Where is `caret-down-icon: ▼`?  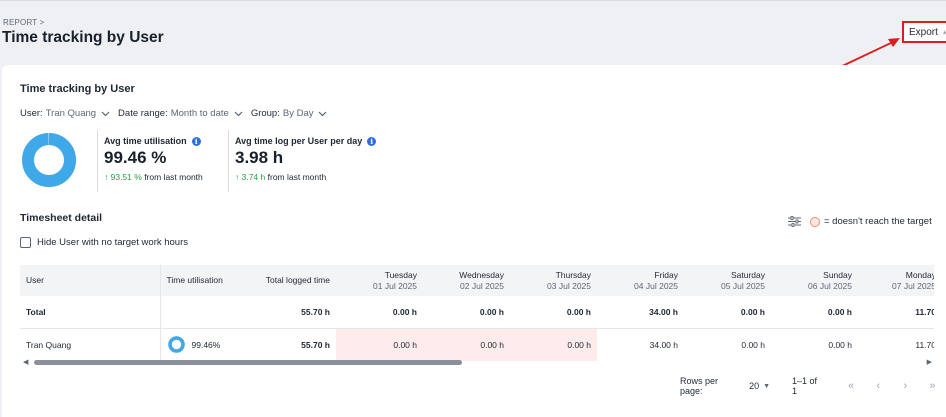
caret-down-icon: ▼ is located at coordinates (767, 386).